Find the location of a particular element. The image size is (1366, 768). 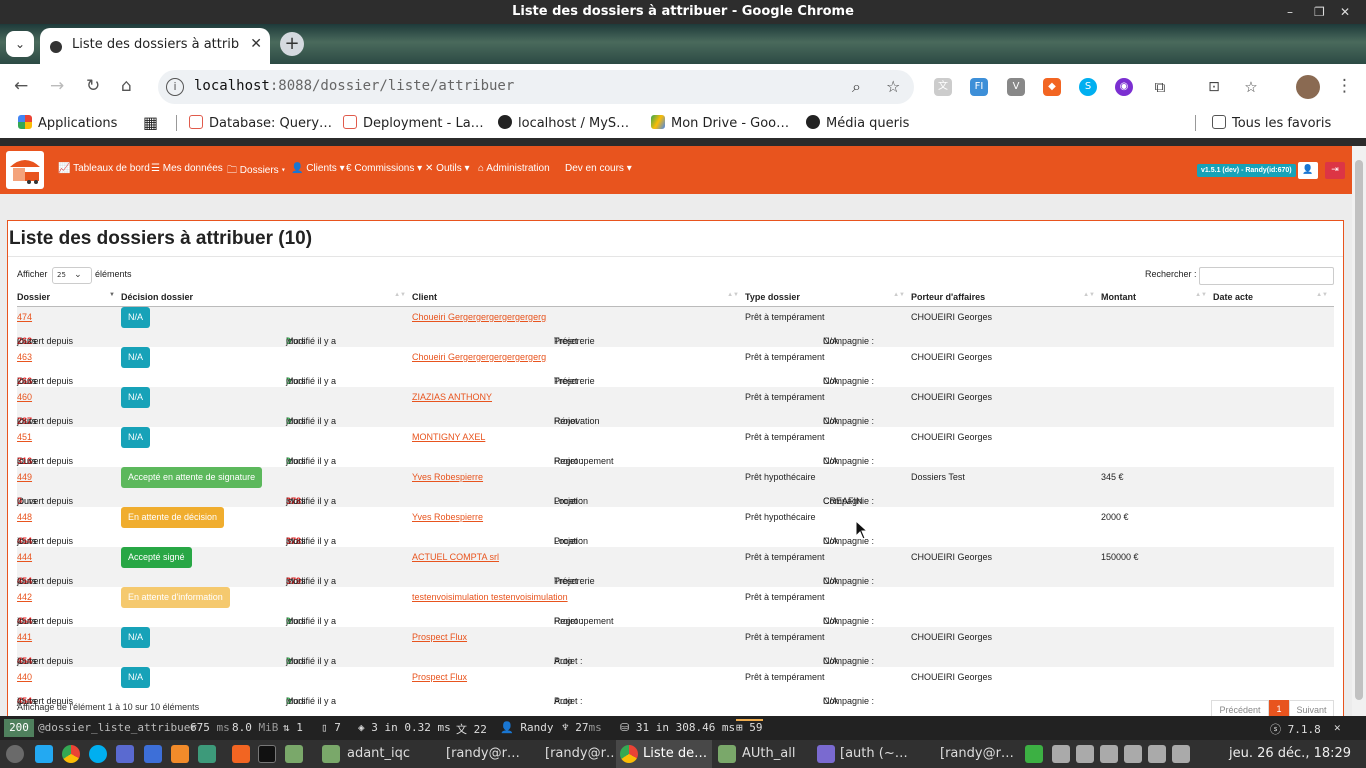

nav-commissions: € Commissions ▾ is located at coordinates (384, 168).